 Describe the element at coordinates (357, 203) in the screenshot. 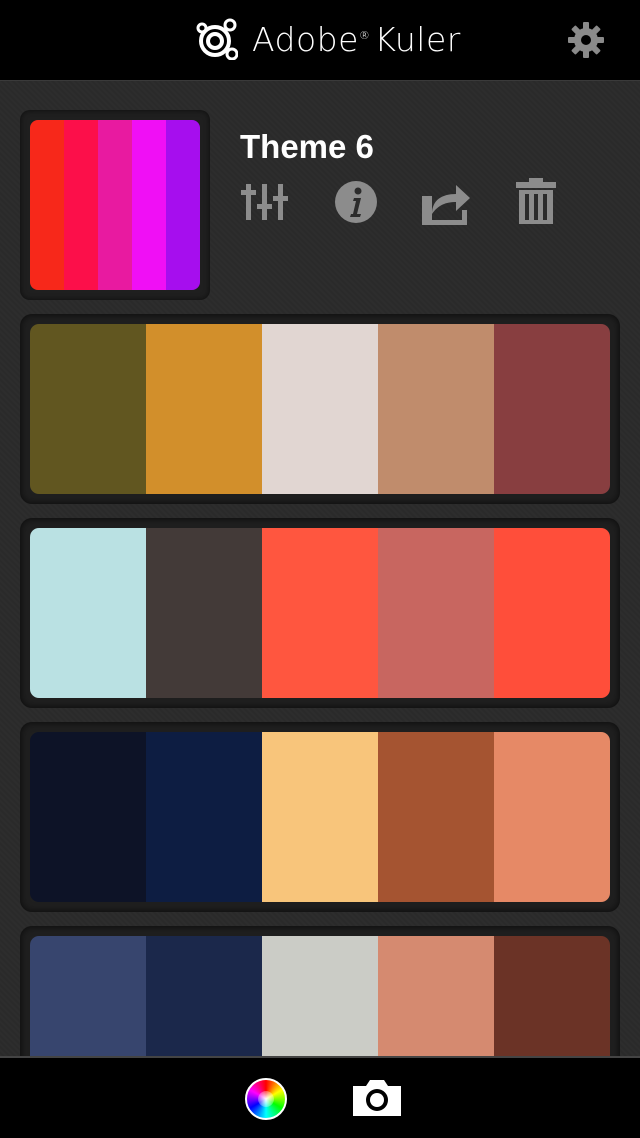

I see `info-icon` at that location.